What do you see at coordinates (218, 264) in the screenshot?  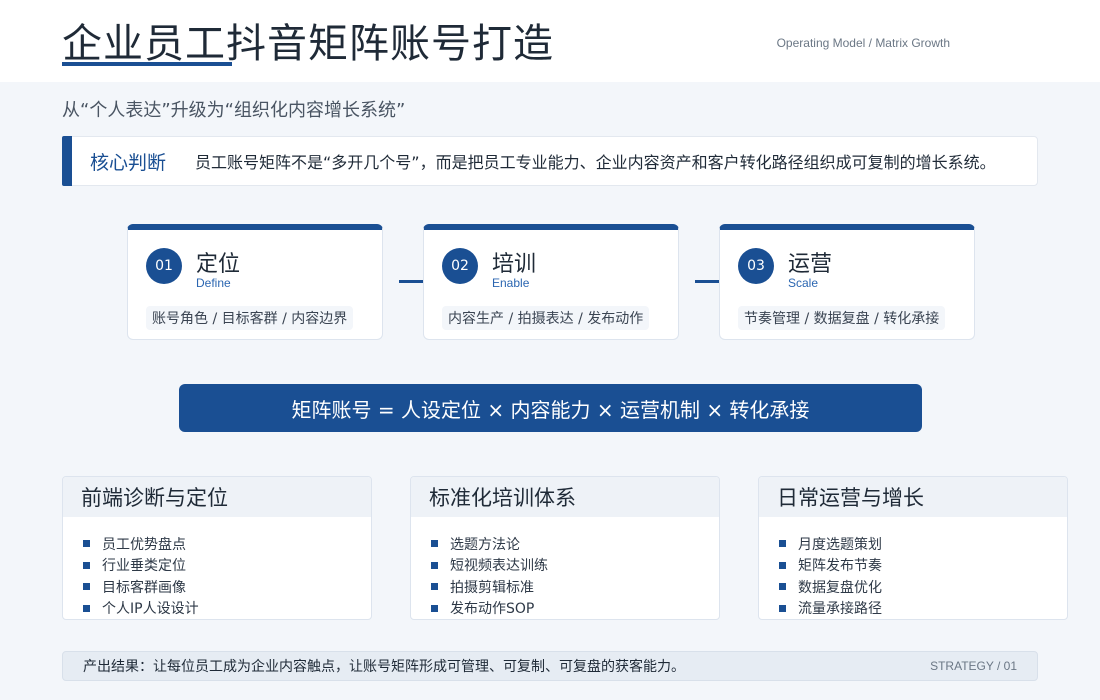 I see `step-title: 定位` at bounding box center [218, 264].